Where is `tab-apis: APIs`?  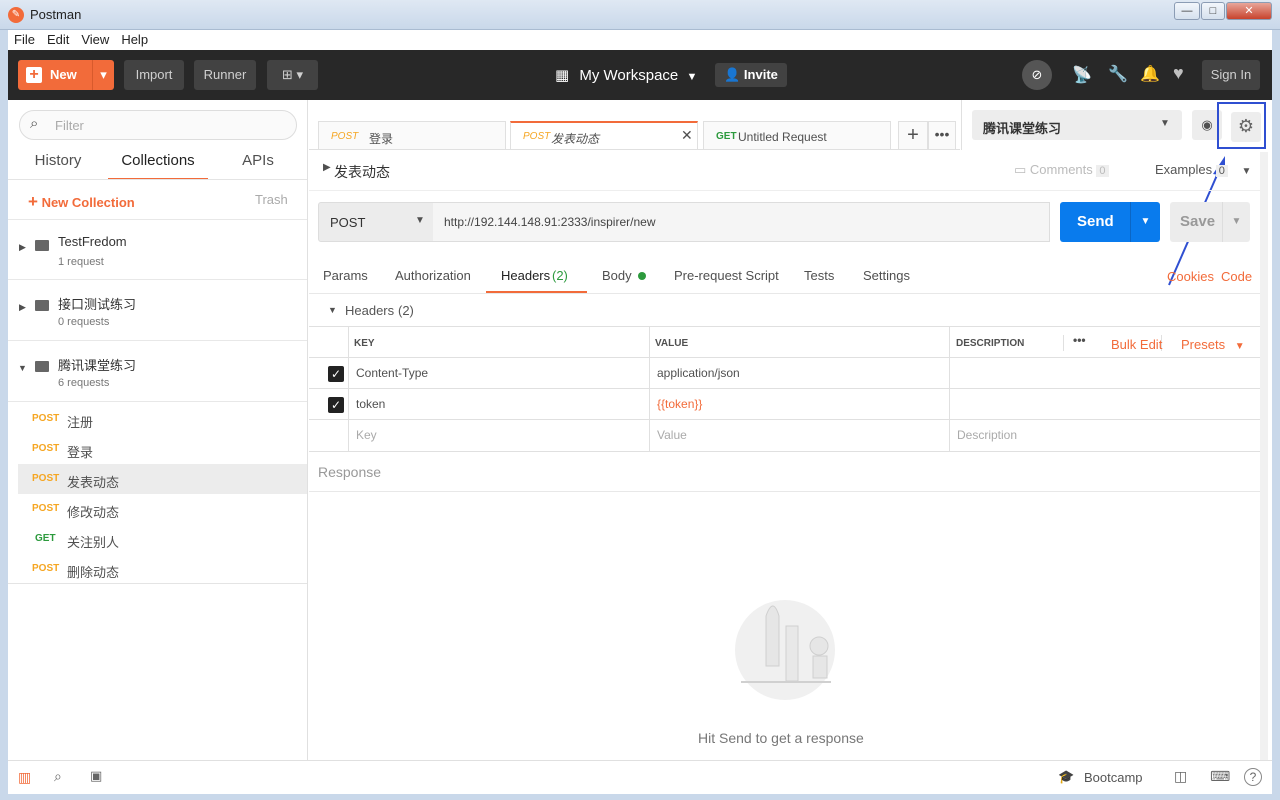 tab-apis: APIs is located at coordinates (258, 166).